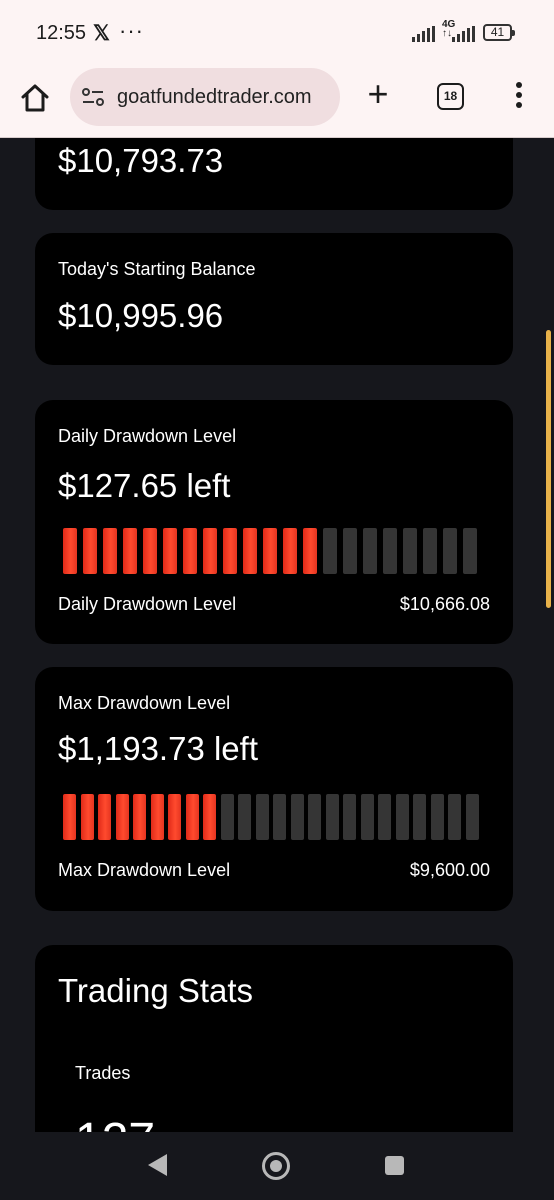 This screenshot has width=554, height=1200. Describe the element at coordinates (378, 94) in the screenshot. I see `new-tab-plus-icon: +` at that location.